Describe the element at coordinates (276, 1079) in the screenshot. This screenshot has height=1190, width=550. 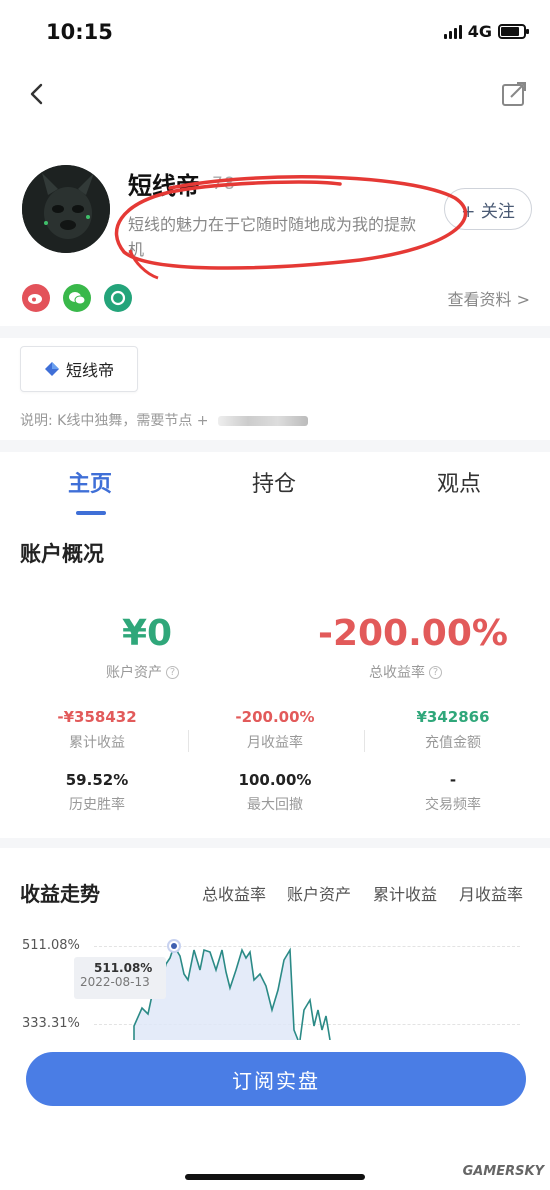
I see `subscribe-button: 订阅实盘` at that location.